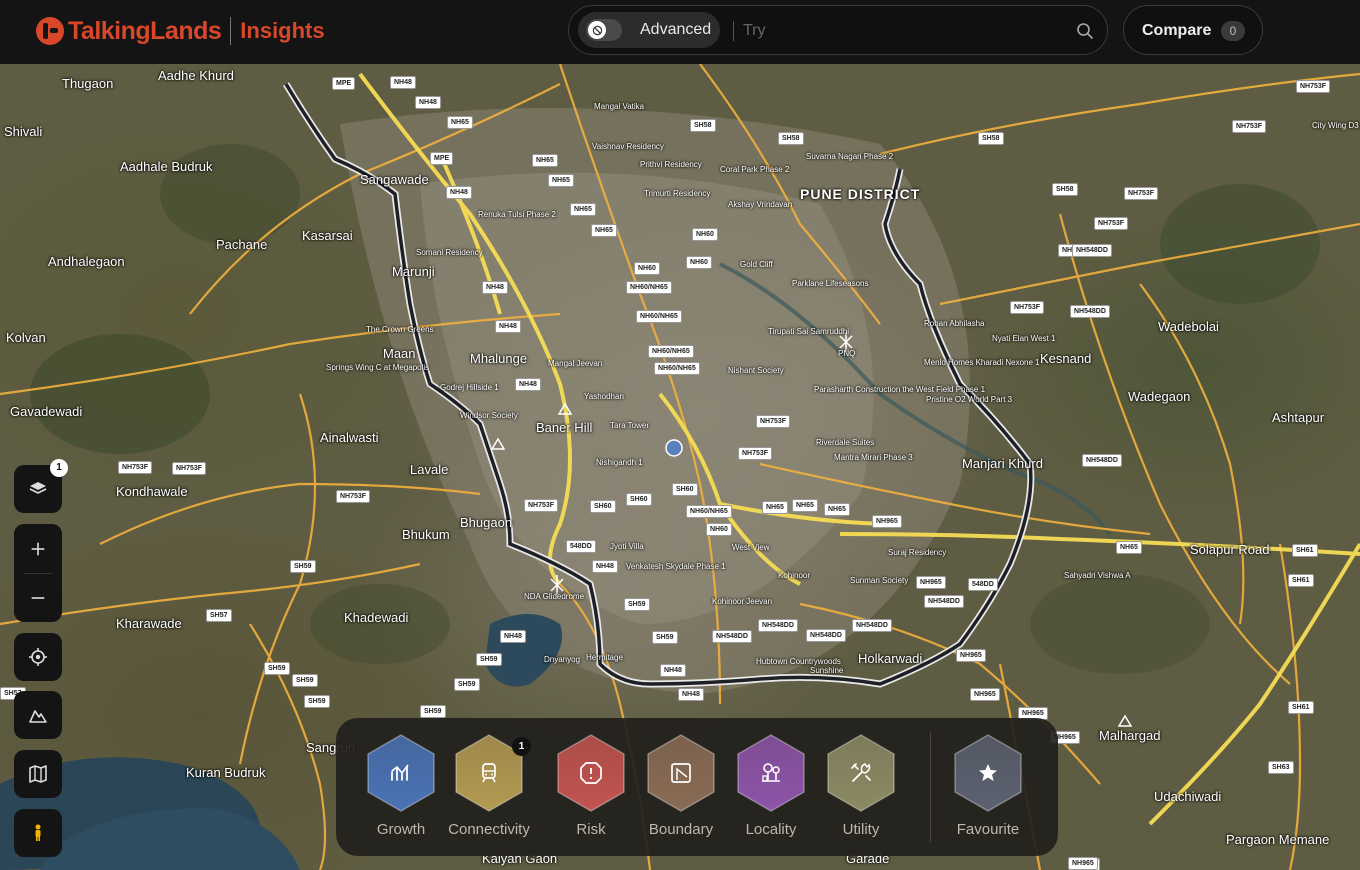 The height and width of the screenshot is (870, 1360). What do you see at coordinates (38, 597) in the screenshot?
I see `zoom-out-button` at bounding box center [38, 597].